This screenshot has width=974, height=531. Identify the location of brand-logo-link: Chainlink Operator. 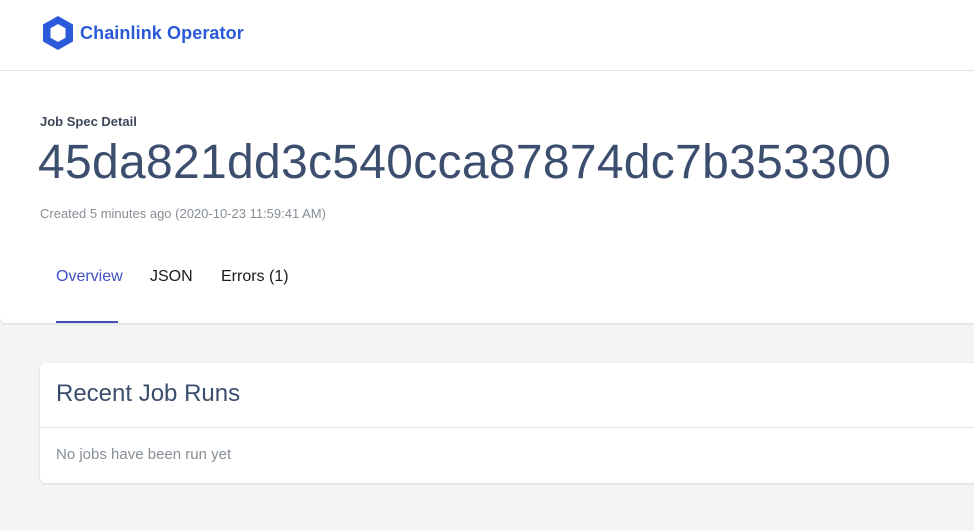
(142, 33).